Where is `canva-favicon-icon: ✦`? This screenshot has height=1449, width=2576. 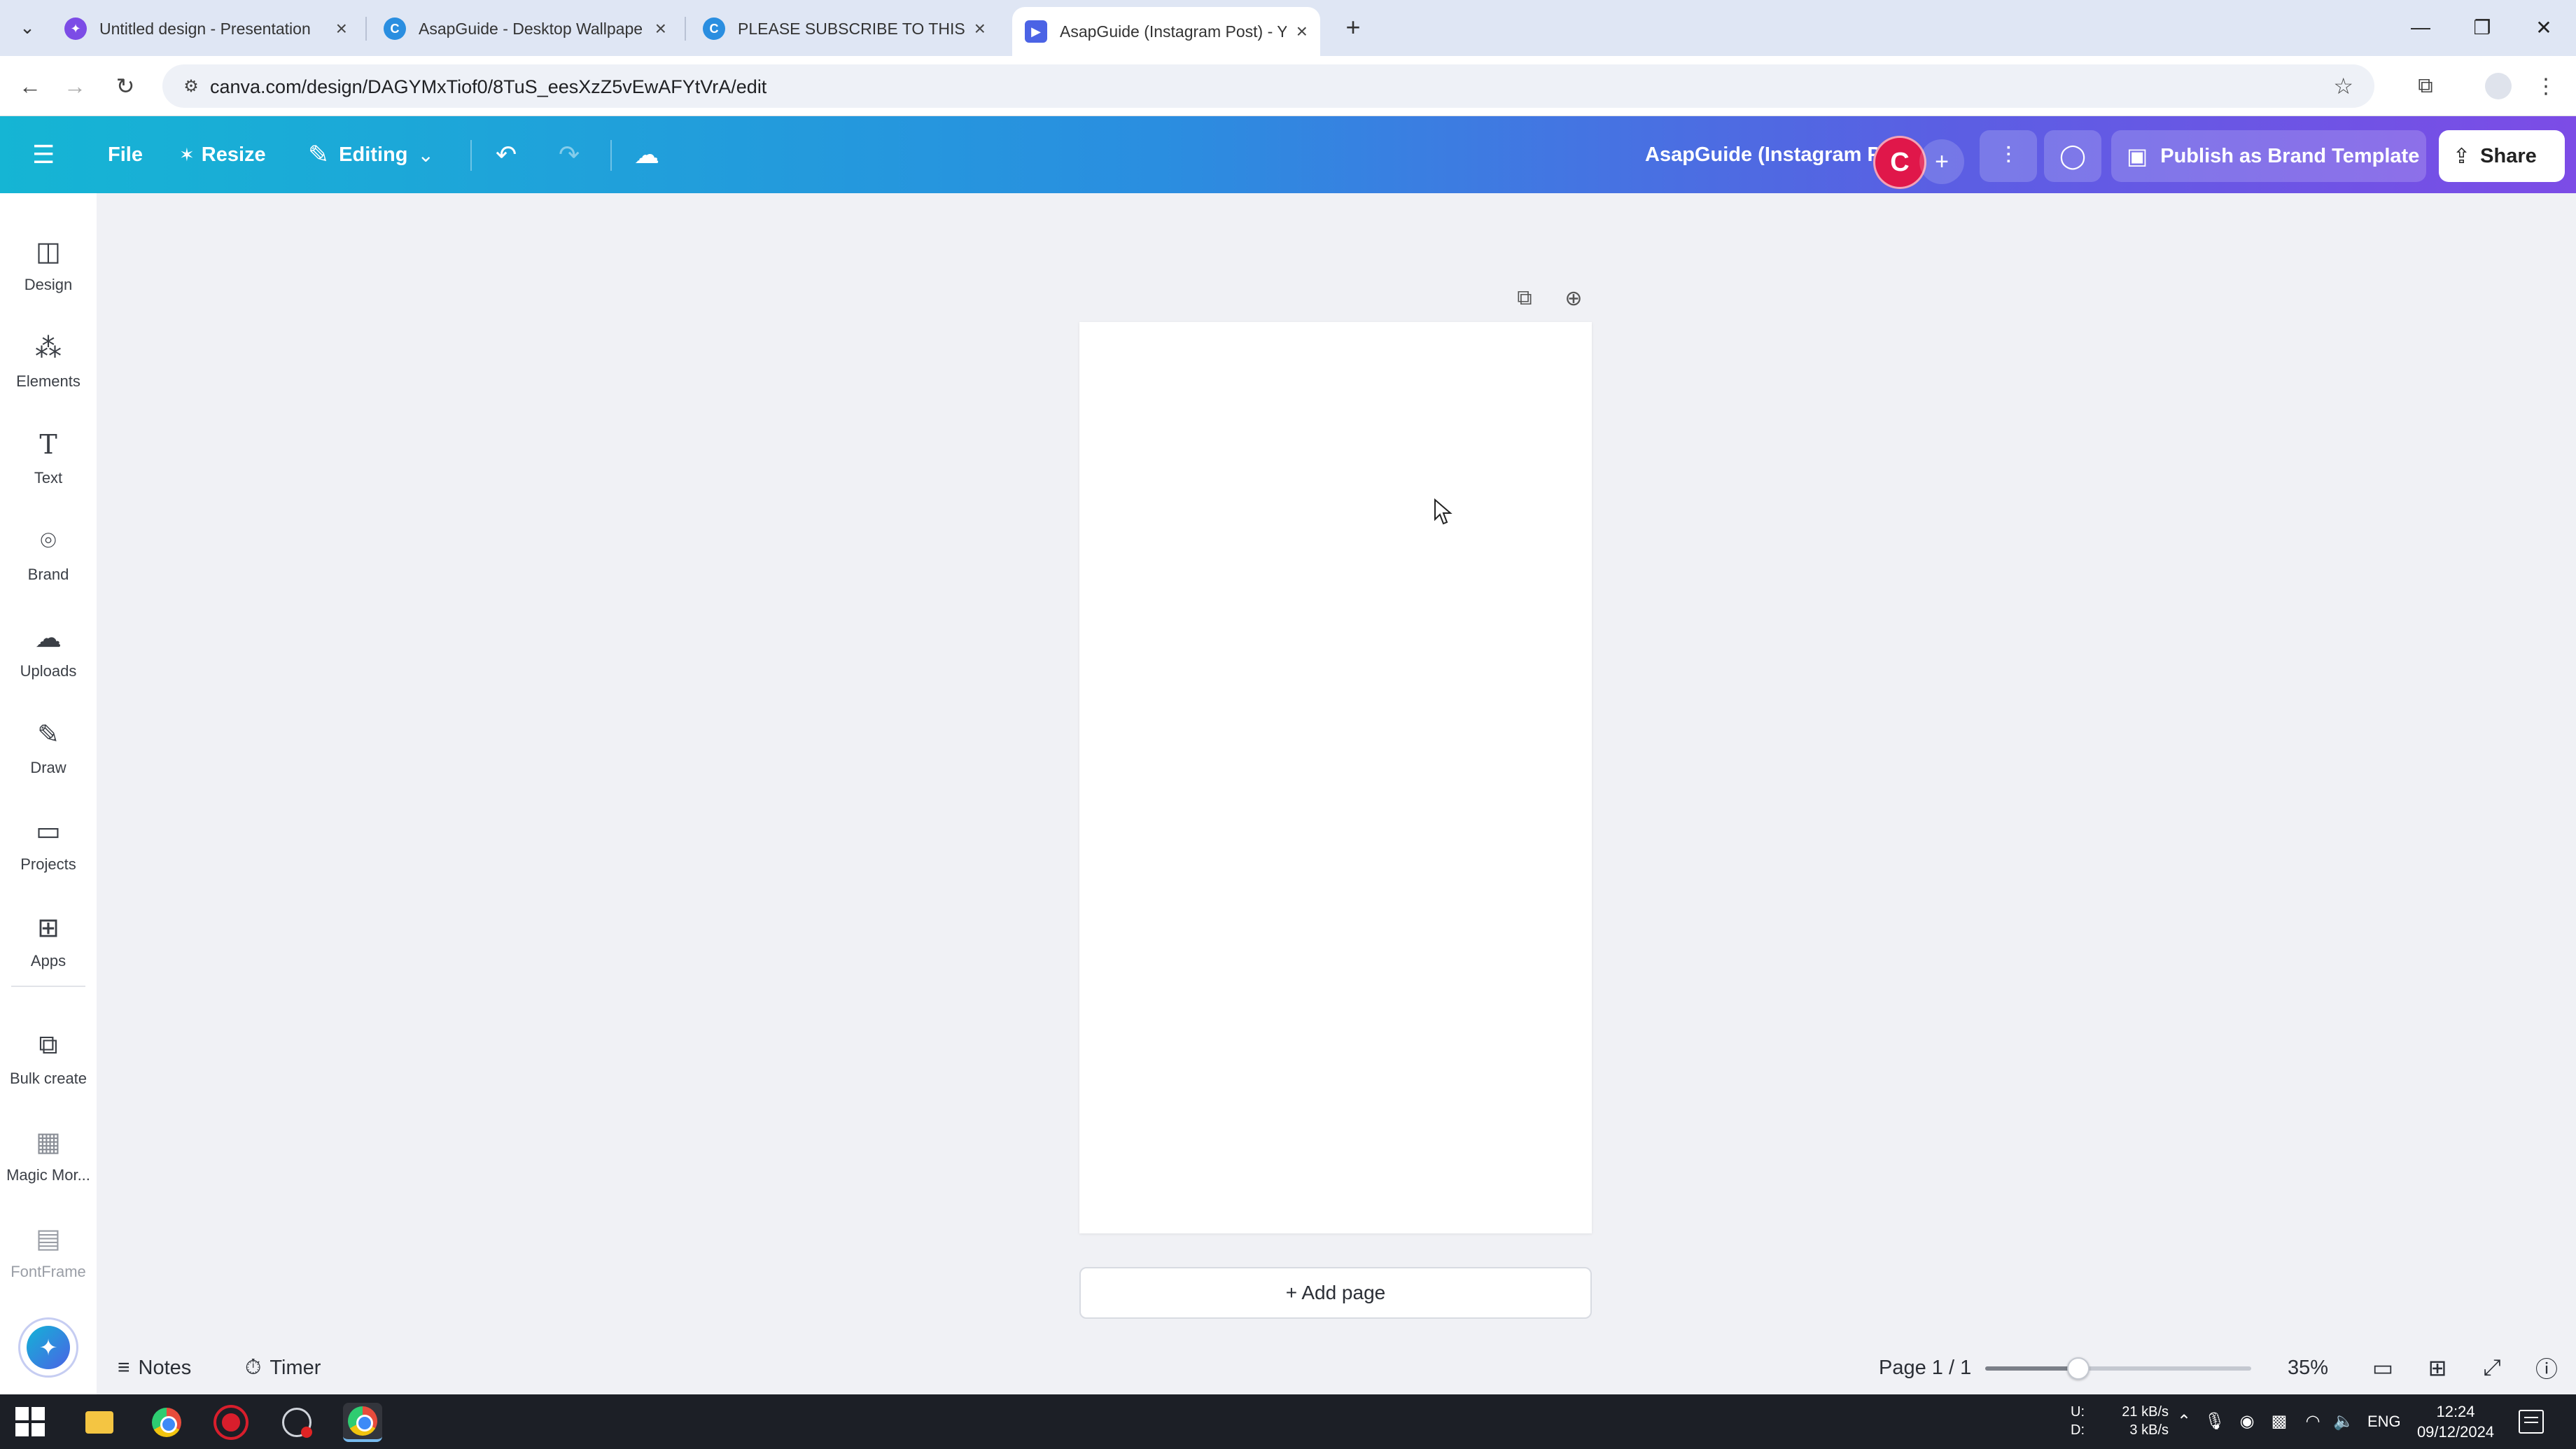
canva-favicon-icon: ✦ is located at coordinates (75, 29).